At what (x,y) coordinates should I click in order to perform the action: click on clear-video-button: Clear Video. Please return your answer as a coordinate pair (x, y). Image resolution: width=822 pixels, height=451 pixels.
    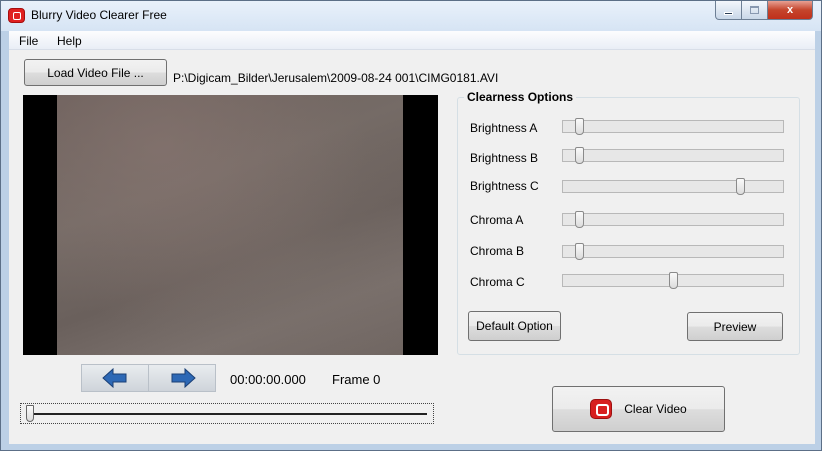
    Looking at the image, I should click on (638, 409).